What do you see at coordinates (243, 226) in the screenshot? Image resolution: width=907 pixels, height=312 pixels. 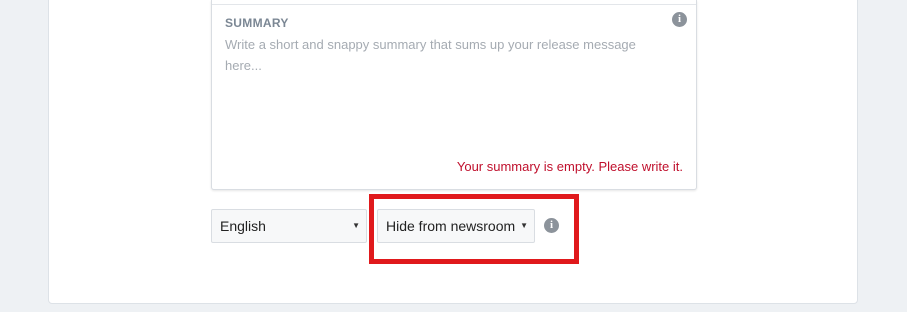 I see `language-select-value: English` at bounding box center [243, 226].